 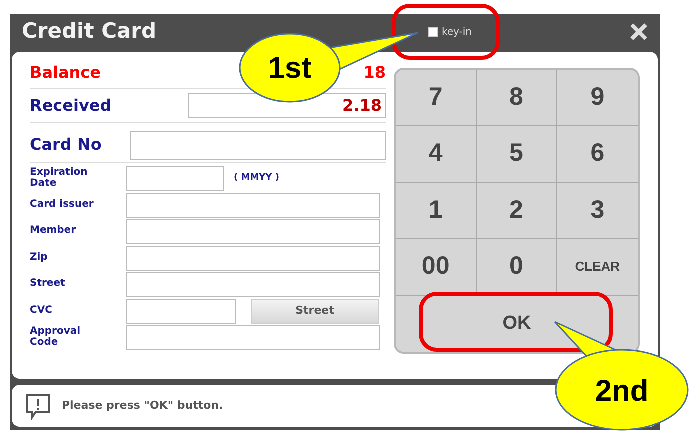 What do you see at coordinates (517, 211) in the screenshot?
I see `keypad-key: 2` at bounding box center [517, 211].